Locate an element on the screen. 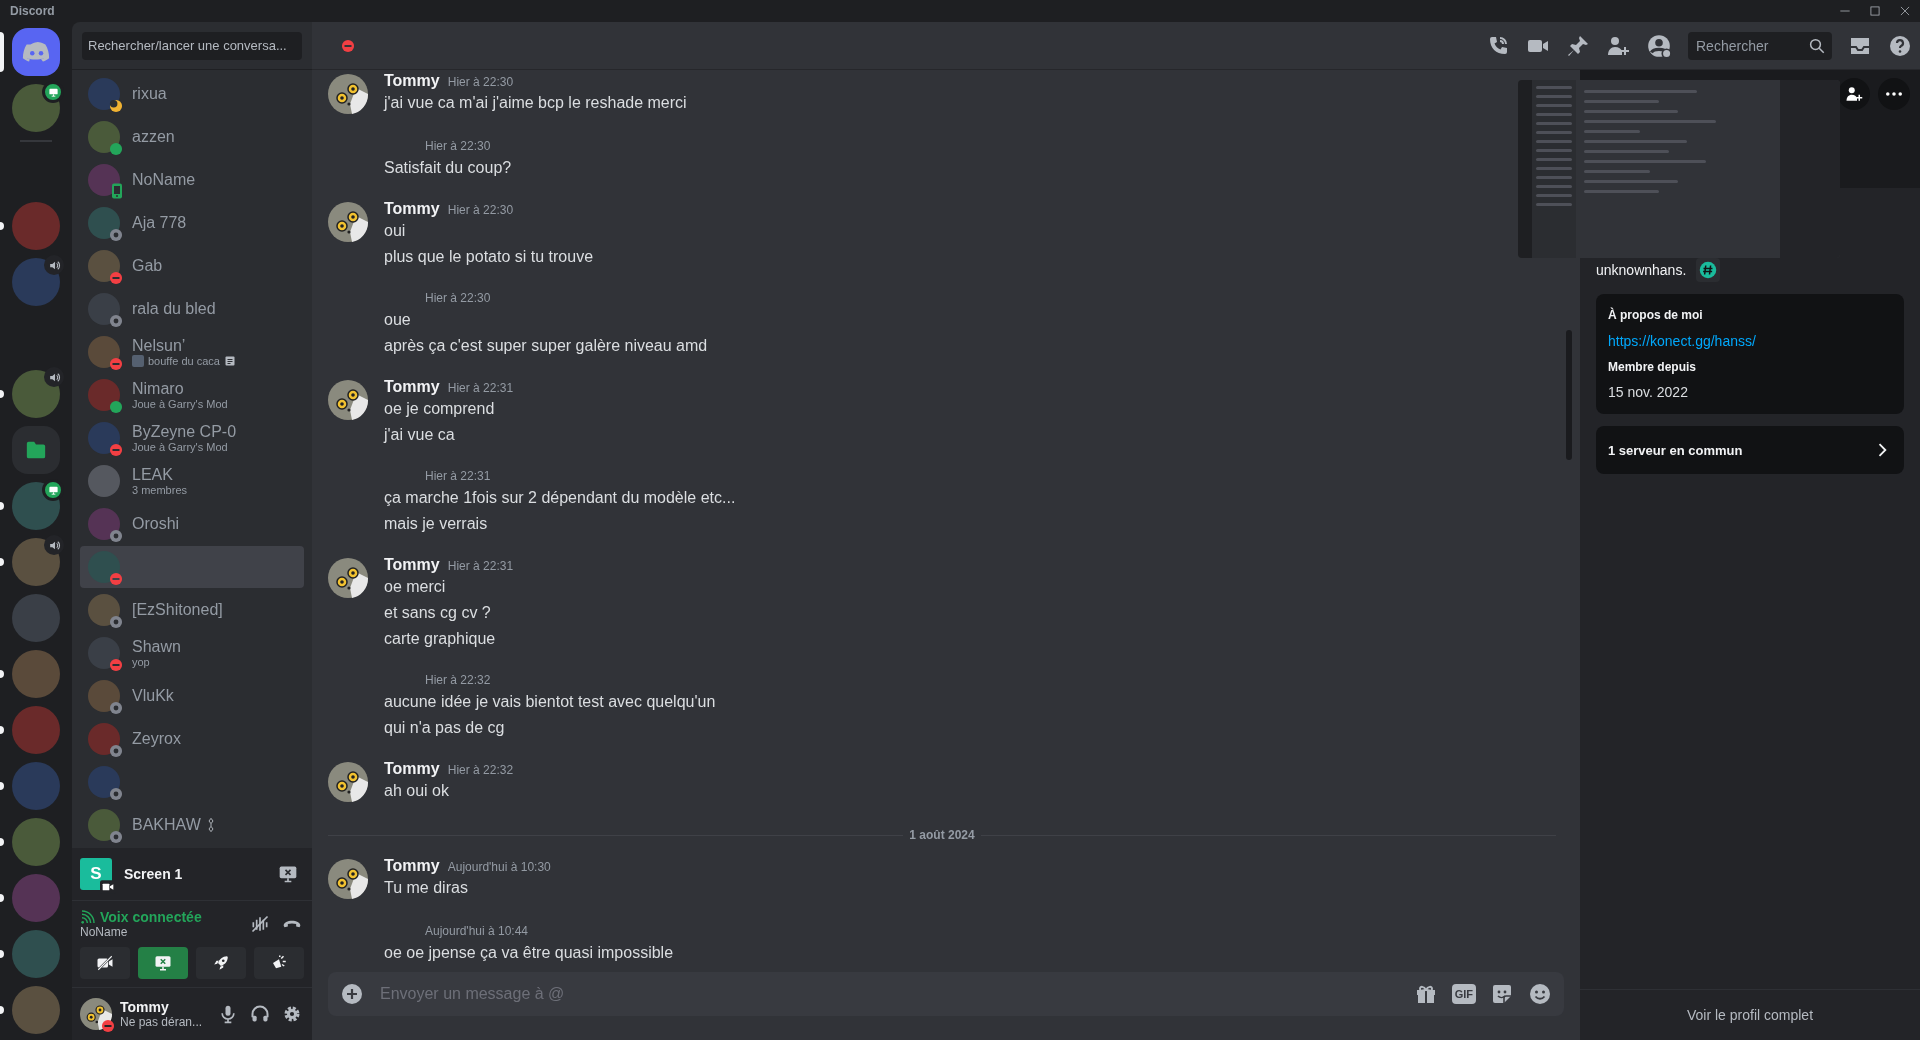 The height and width of the screenshot is (1040, 1920). search-input: Rechercher is located at coordinates (1751, 45).